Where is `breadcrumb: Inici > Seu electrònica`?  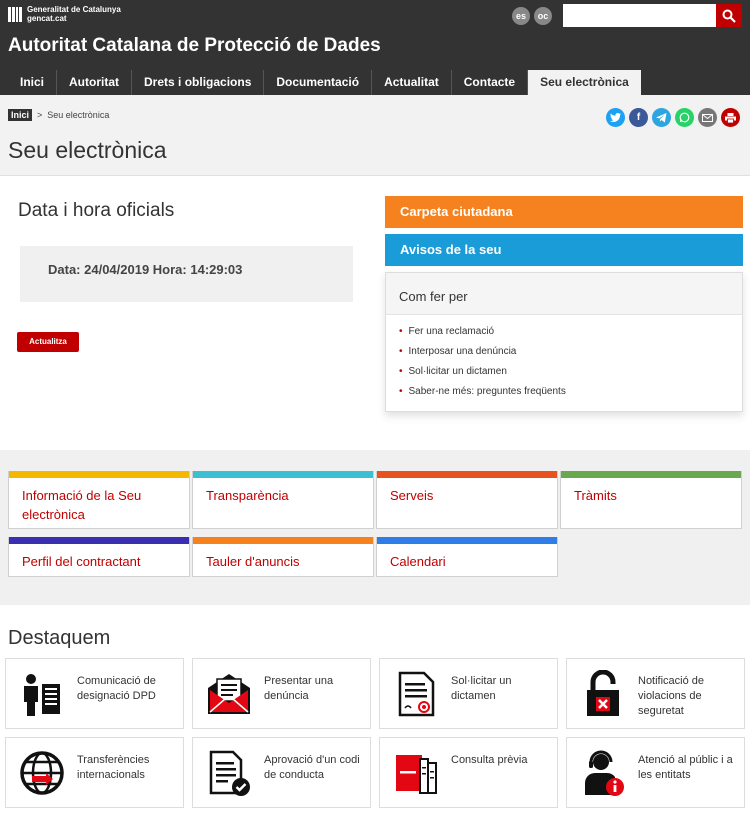 breadcrumb: Inici > Seu electrònica is located at coordinates (58, 115).